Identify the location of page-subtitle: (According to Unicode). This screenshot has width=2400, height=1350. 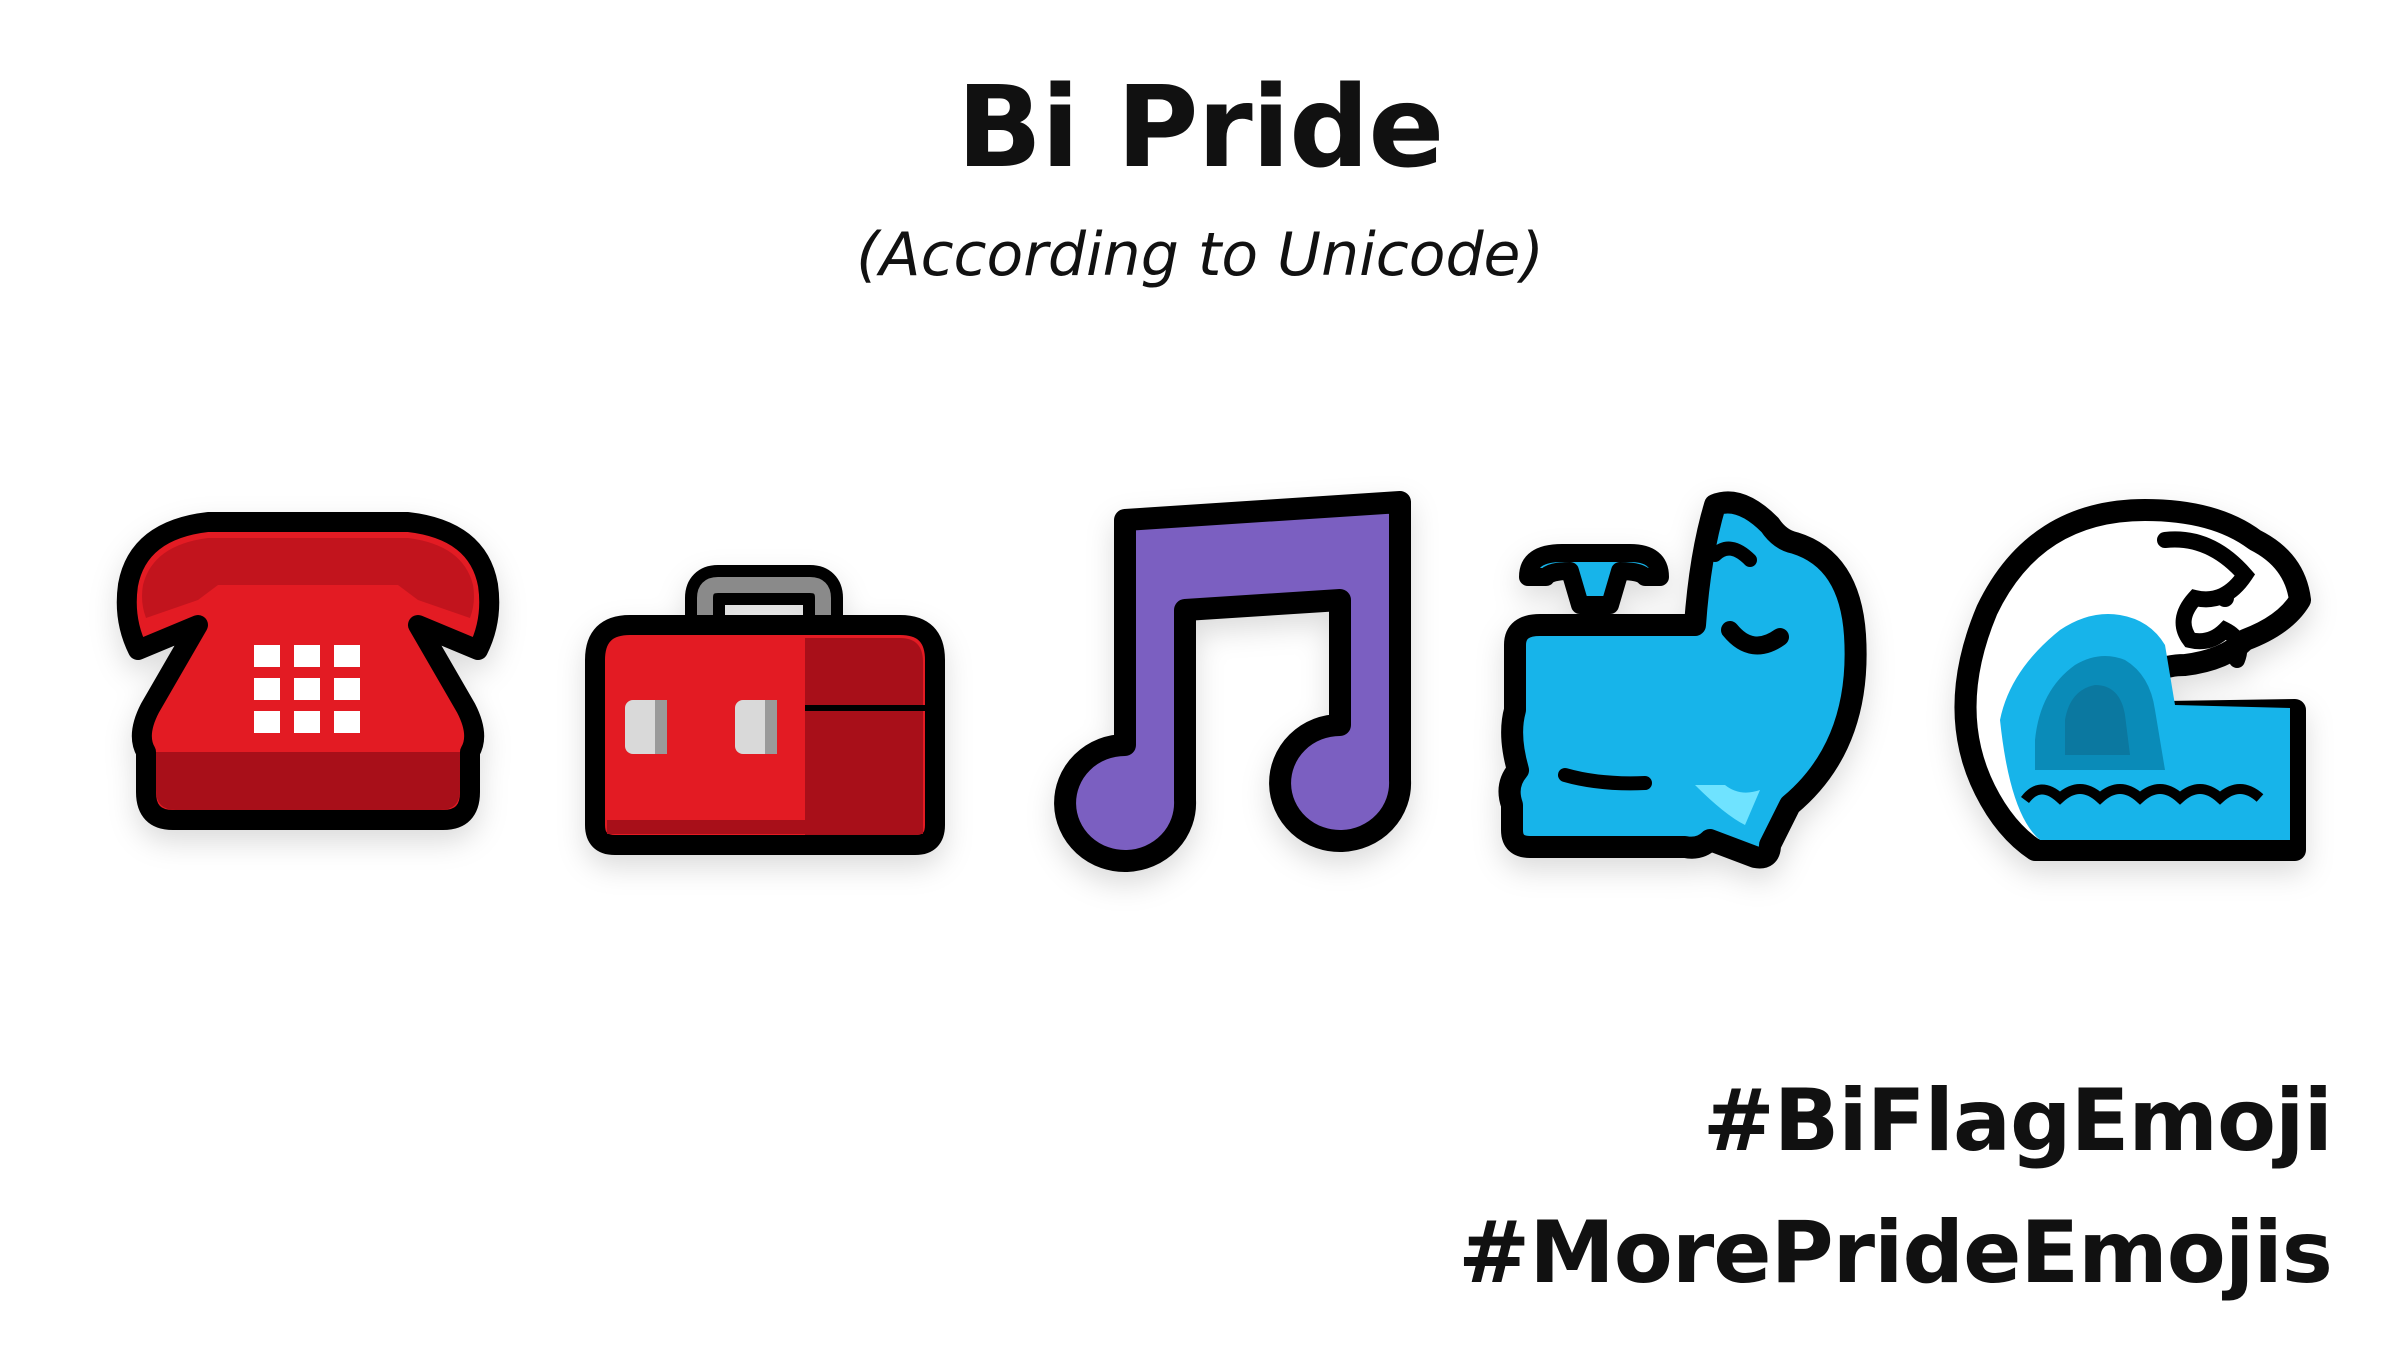
(1200, 255).